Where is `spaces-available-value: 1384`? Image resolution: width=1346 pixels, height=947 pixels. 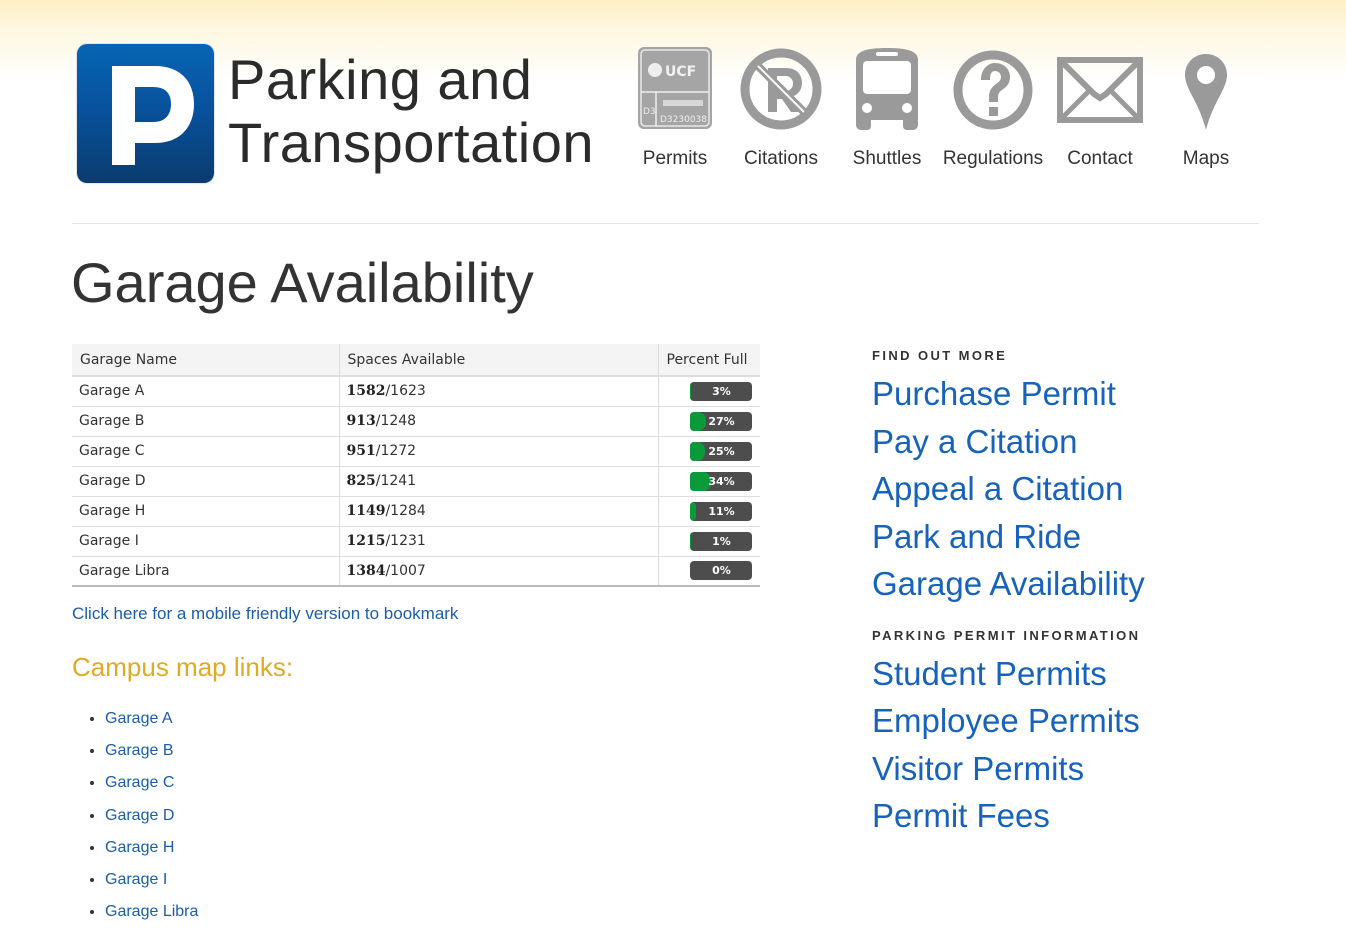 spaces-available-value: 1384 is located at coordinates (366, 570).